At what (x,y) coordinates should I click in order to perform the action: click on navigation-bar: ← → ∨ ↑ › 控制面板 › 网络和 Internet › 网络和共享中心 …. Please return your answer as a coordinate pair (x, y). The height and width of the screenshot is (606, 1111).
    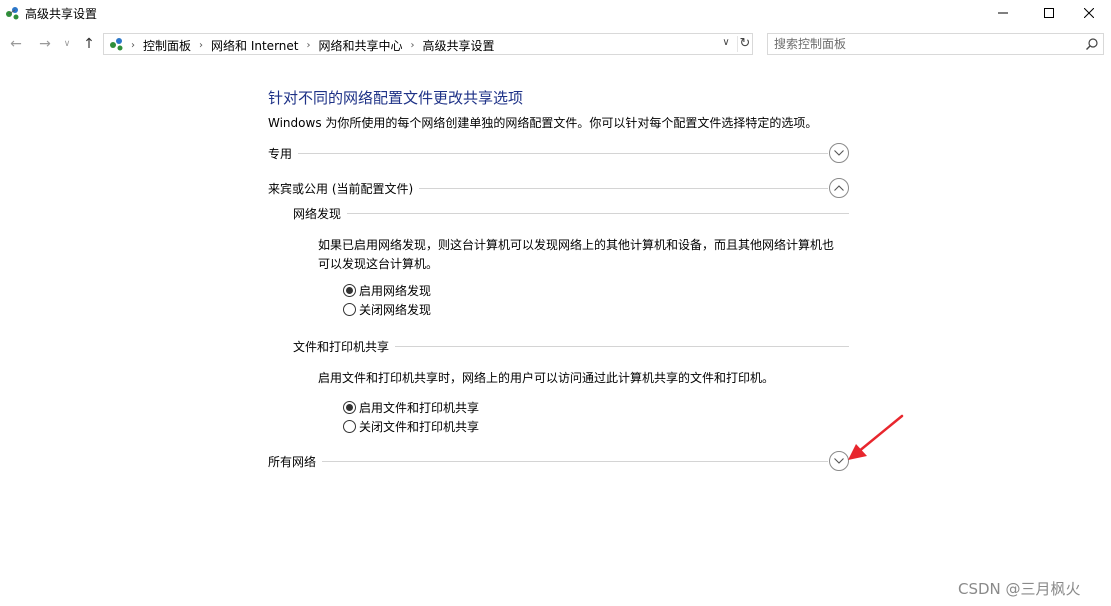
    Looking at the image, I should click on (555, 44).